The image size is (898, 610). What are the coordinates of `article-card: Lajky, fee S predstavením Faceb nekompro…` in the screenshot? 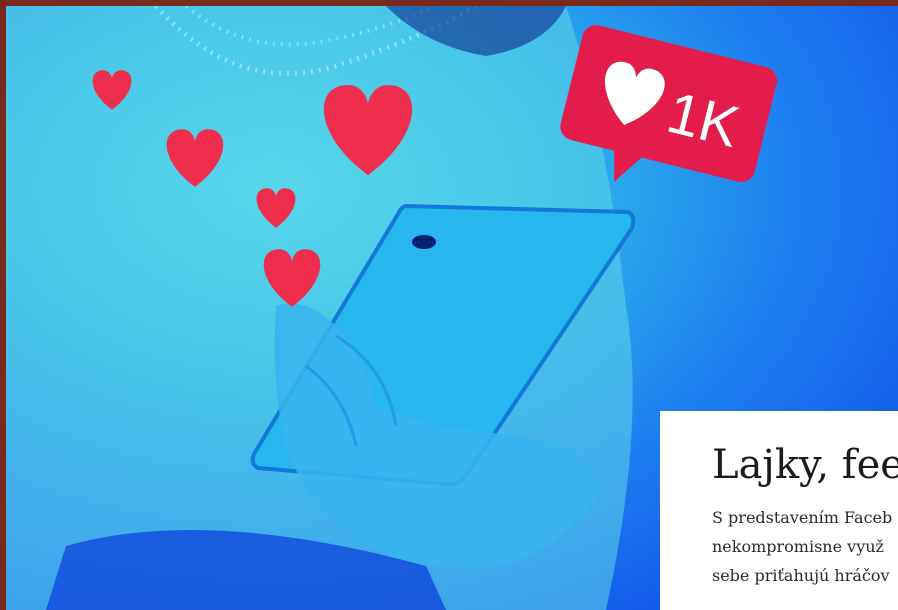 It's located at (779, 510).